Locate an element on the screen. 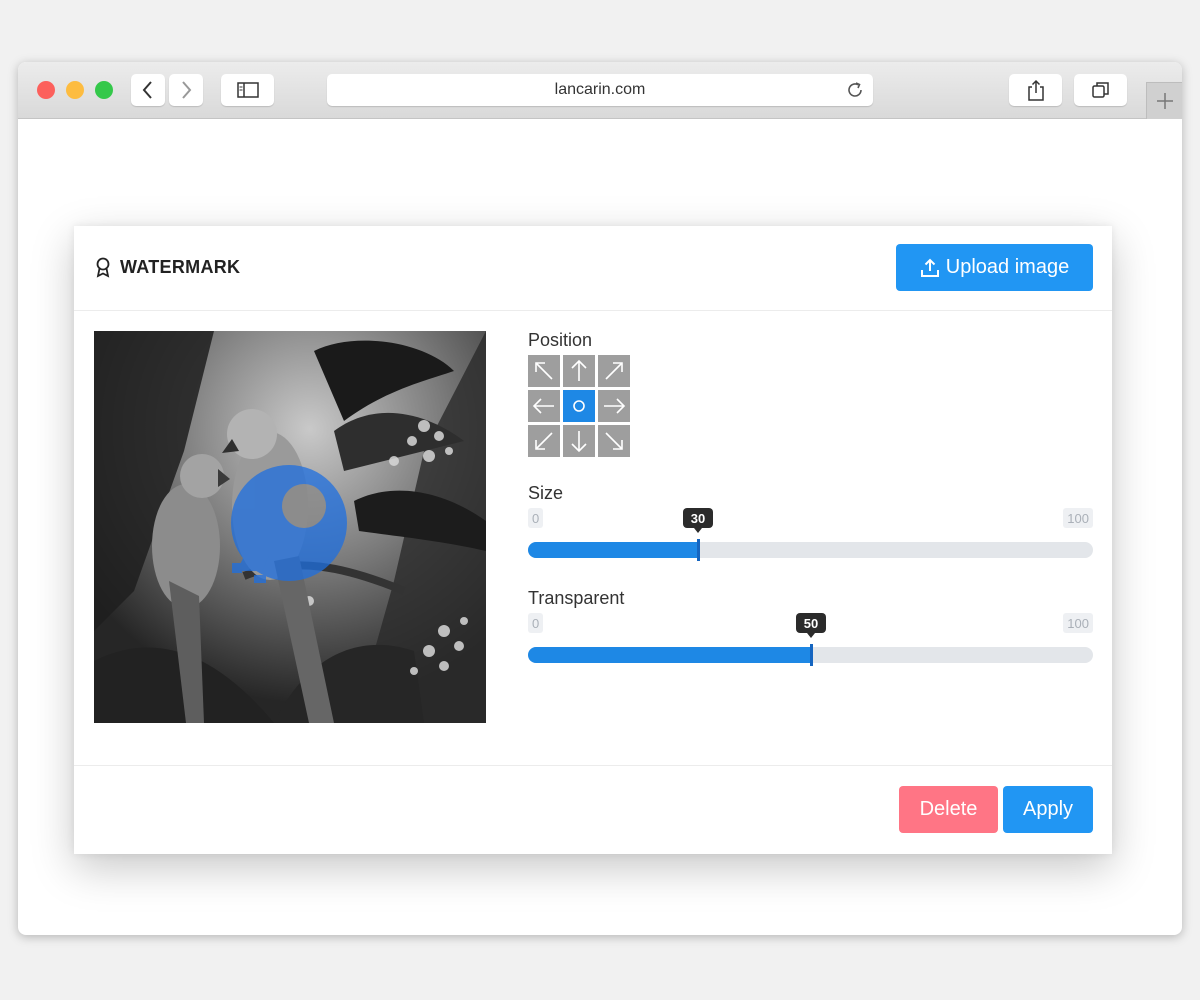 Image resolution: width=1200 pixels, height=1000 pixels. right-arrow-icon is located at coordinates (615, 406).